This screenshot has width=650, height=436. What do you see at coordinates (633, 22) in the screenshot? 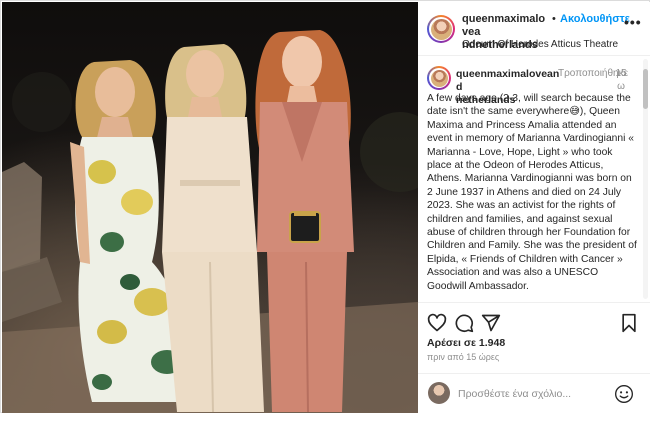
I see `more-options-icon: •••` at bounding box center [633, 22].